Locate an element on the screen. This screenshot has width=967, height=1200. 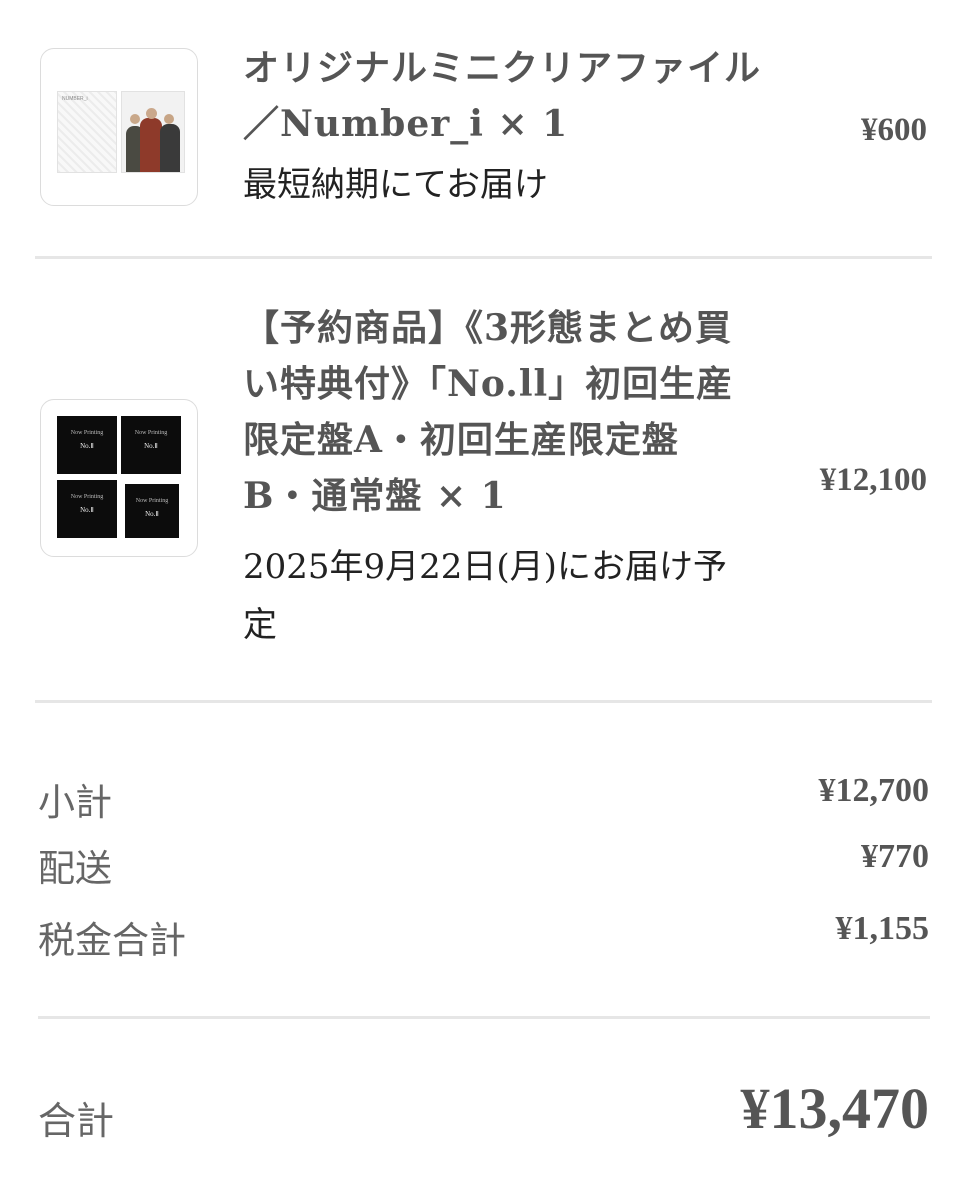
album-cover-a: Now Printing No.Ⅱ is located at coordinates (87, 445).